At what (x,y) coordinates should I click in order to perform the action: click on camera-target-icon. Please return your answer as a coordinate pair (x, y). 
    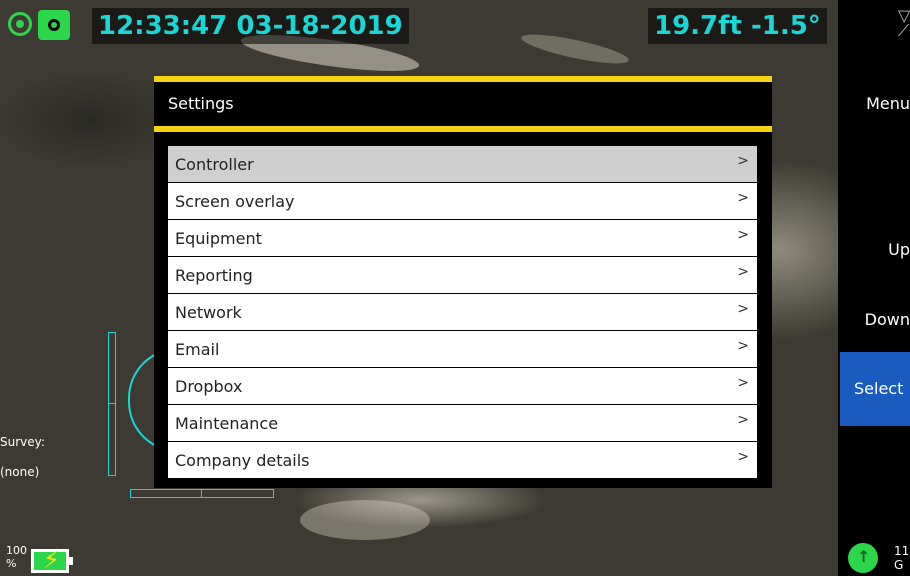
    Looking at the image, I should click on (20, 24).